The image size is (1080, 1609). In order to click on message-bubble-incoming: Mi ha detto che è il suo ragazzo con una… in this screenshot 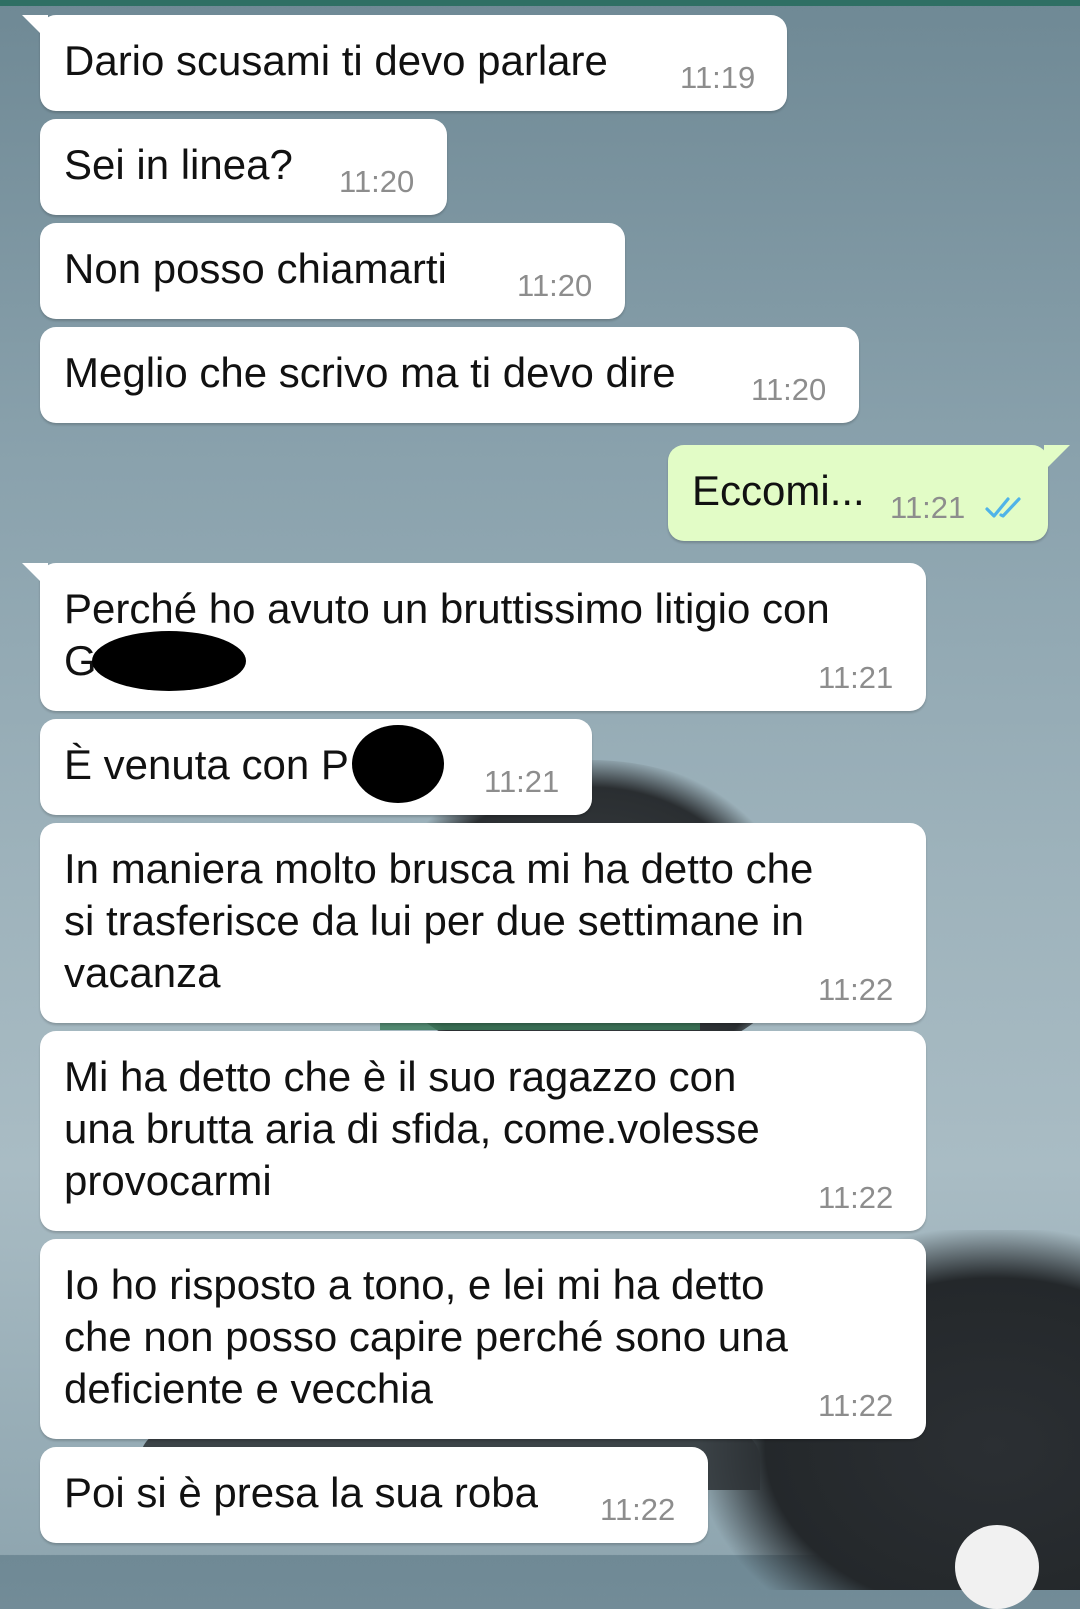, I will do `click(483, 1131)`.